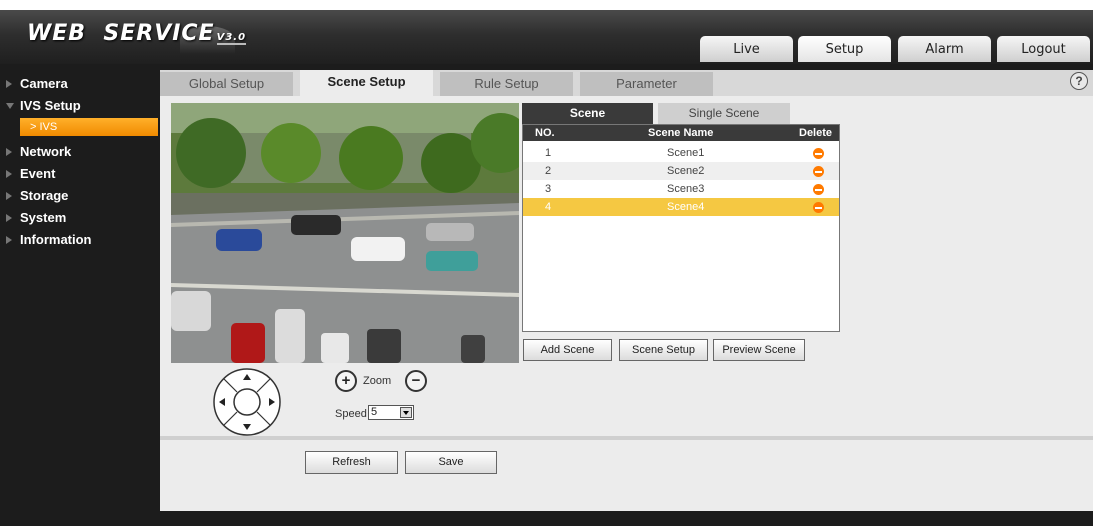 The width and height of the screenshot is (1093, 526). I want to click on nav-tab-alarm: Alarm, so click(944, 49).